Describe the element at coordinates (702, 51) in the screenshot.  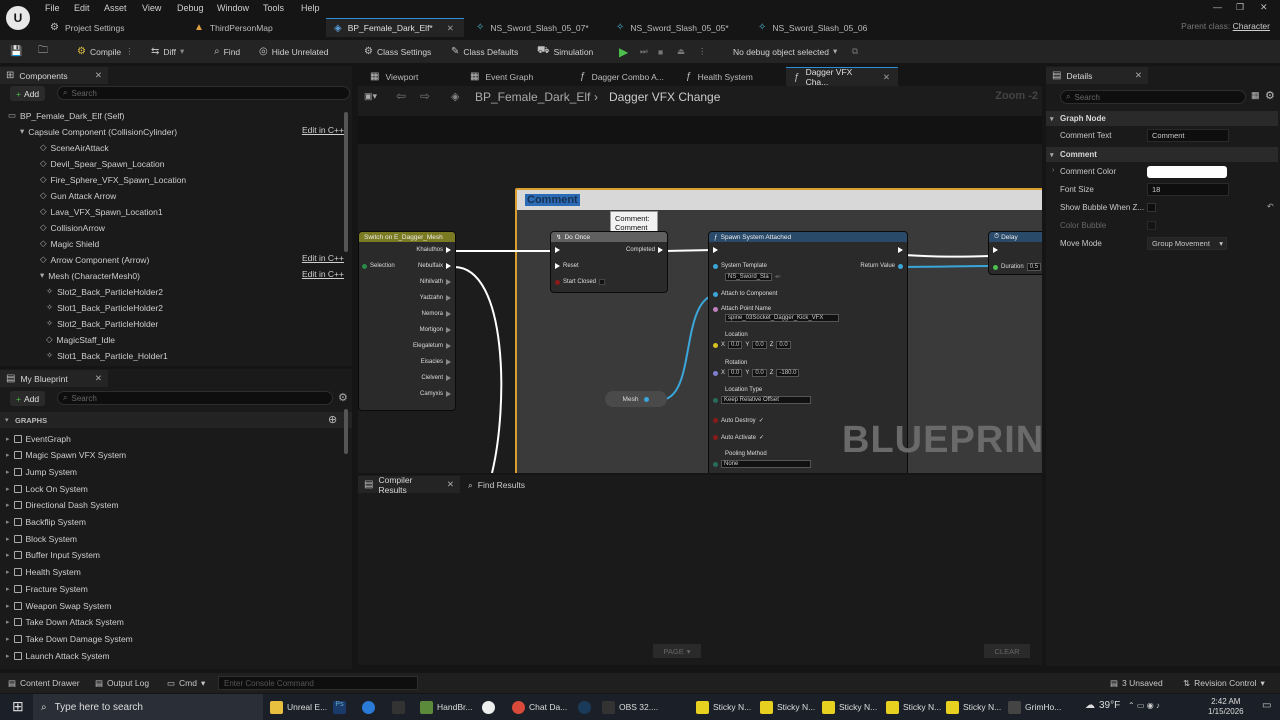
I see `more-icon: ⋮` at that location.